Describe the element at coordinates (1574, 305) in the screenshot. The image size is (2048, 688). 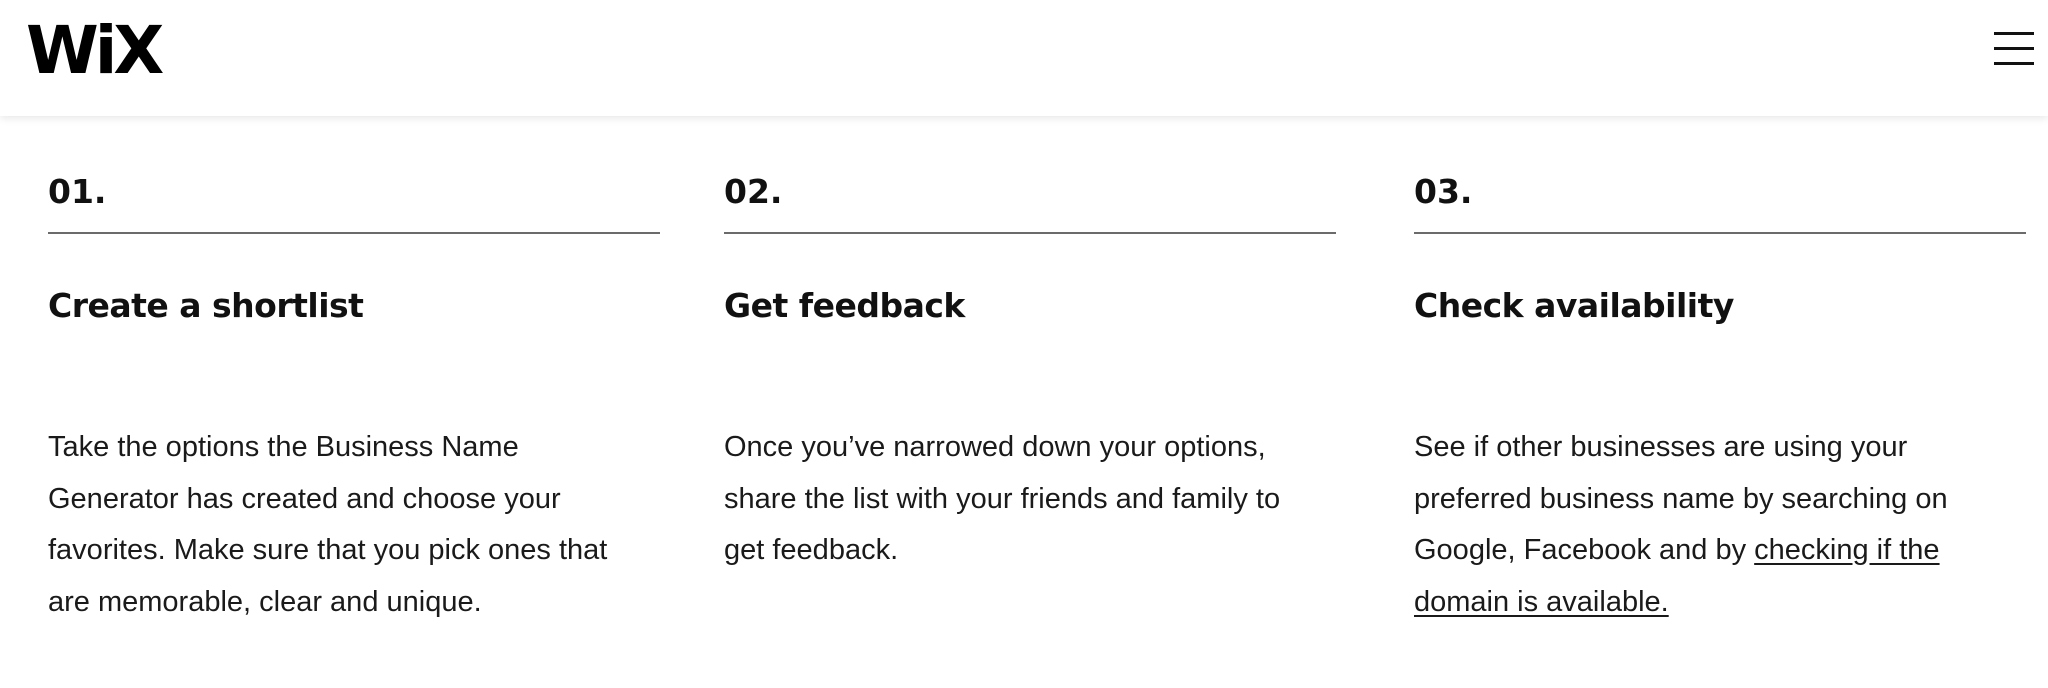
I see `step-title: Check availability` at that location.